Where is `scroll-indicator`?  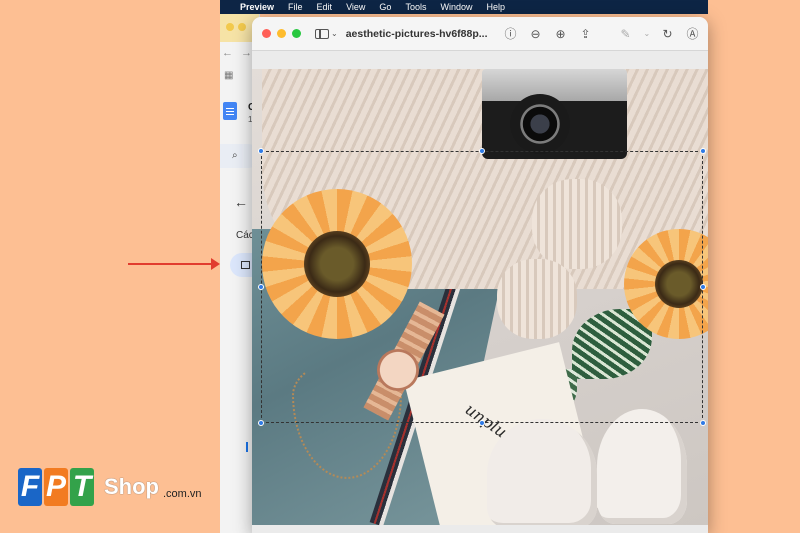
scroll-indicator is located at coordinates (247, 447).